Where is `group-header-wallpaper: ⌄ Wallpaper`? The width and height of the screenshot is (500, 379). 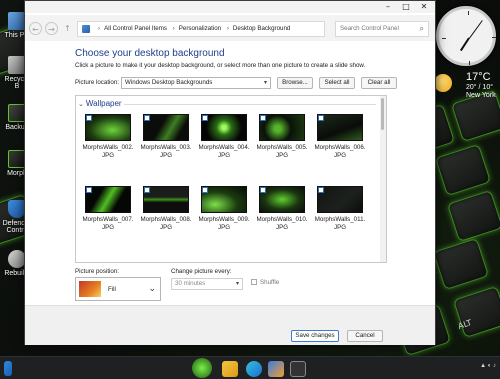
group-header-wallpaper: ⌄ Wallpaper is located at coordinates (100, 103).